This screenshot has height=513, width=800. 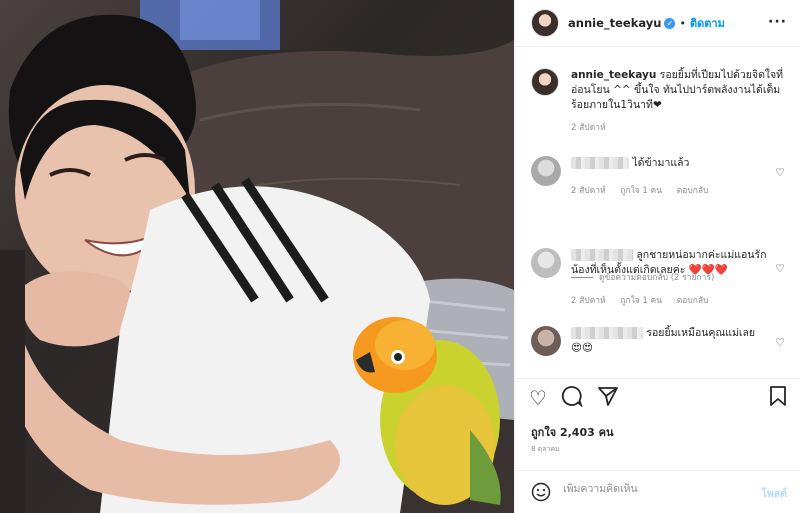 I want to click on post-header: annie_teekayu ✓ • ติดตาม ···, so click(x=657, y=23).